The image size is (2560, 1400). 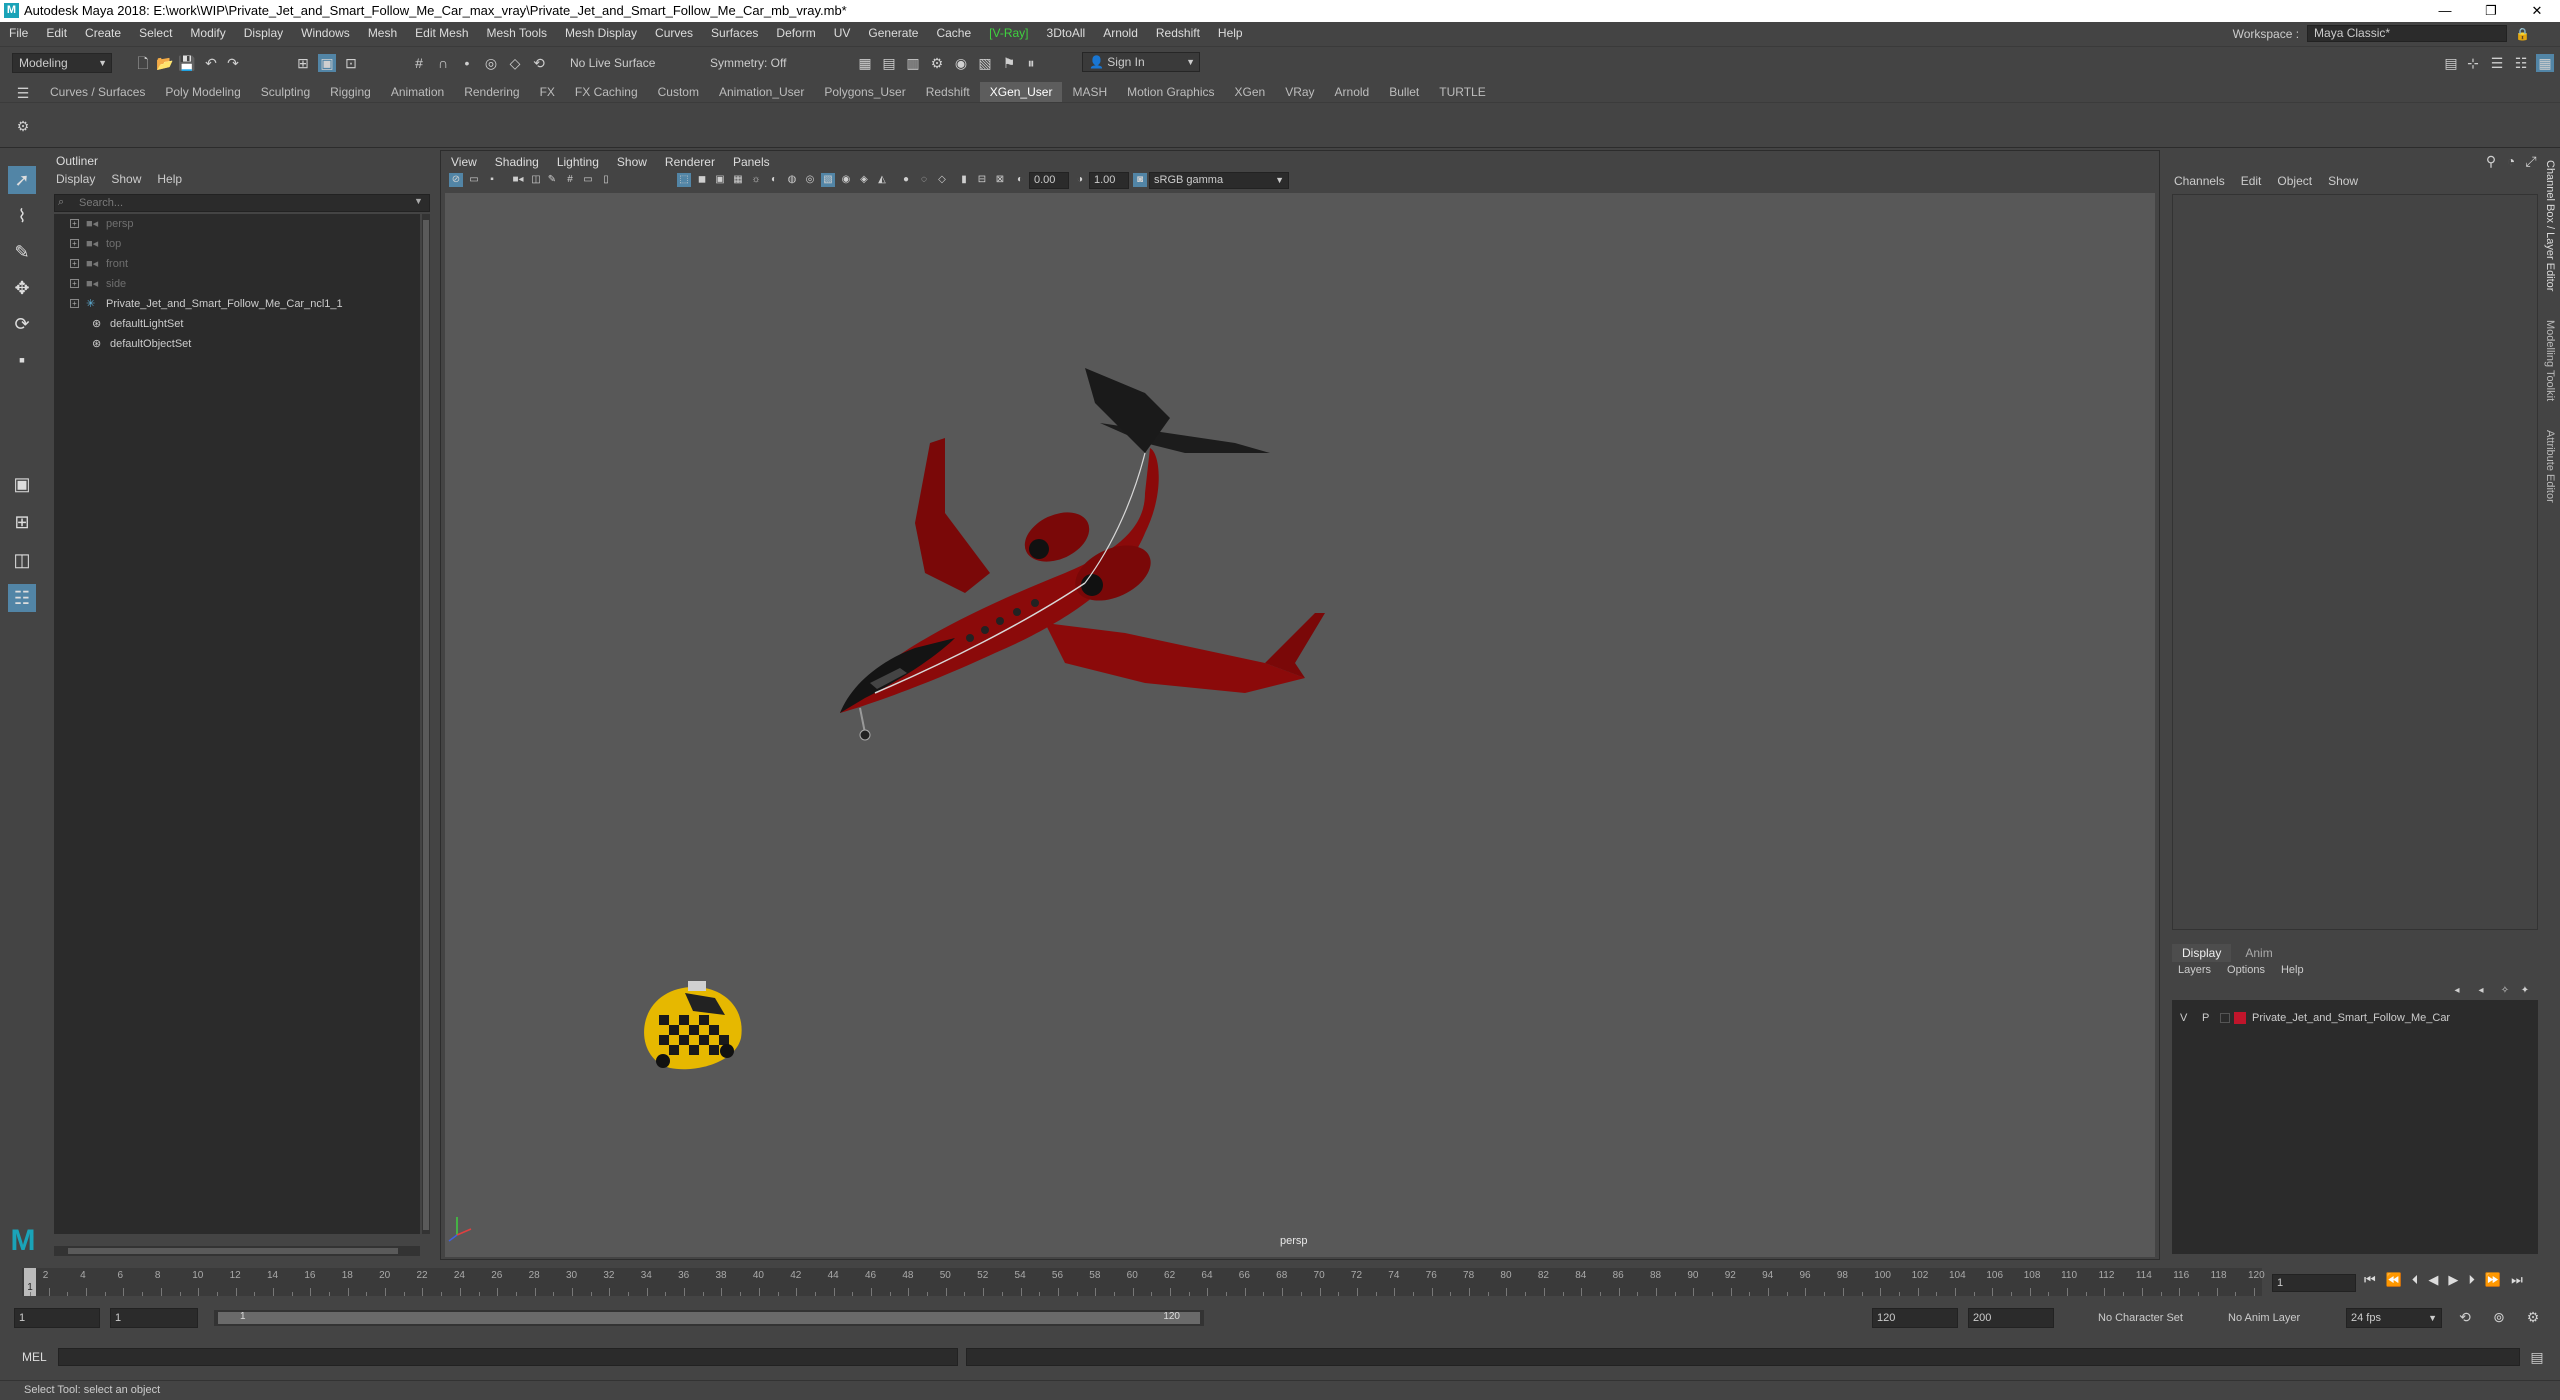 I want to click on layer-visibility-toggle: V, so click(x=2183, y=1018).